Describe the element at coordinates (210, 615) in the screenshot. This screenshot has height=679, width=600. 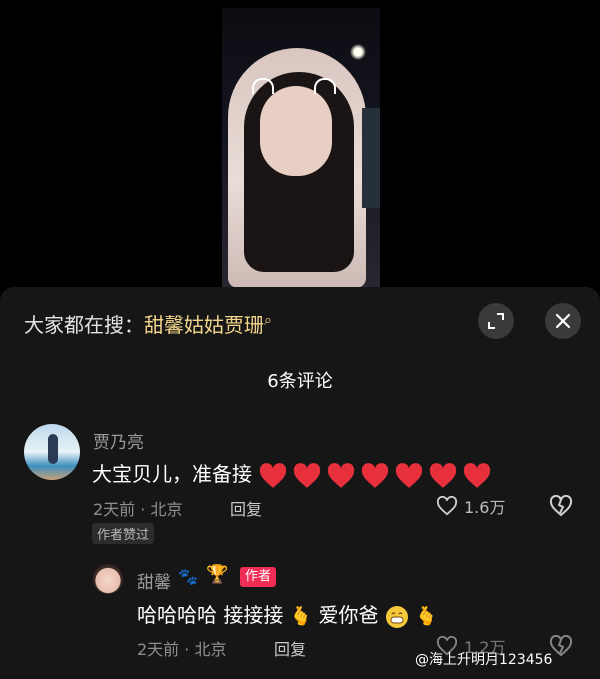
I see `reply-text-part1: 哈哈哈哈 接接接` at that location.